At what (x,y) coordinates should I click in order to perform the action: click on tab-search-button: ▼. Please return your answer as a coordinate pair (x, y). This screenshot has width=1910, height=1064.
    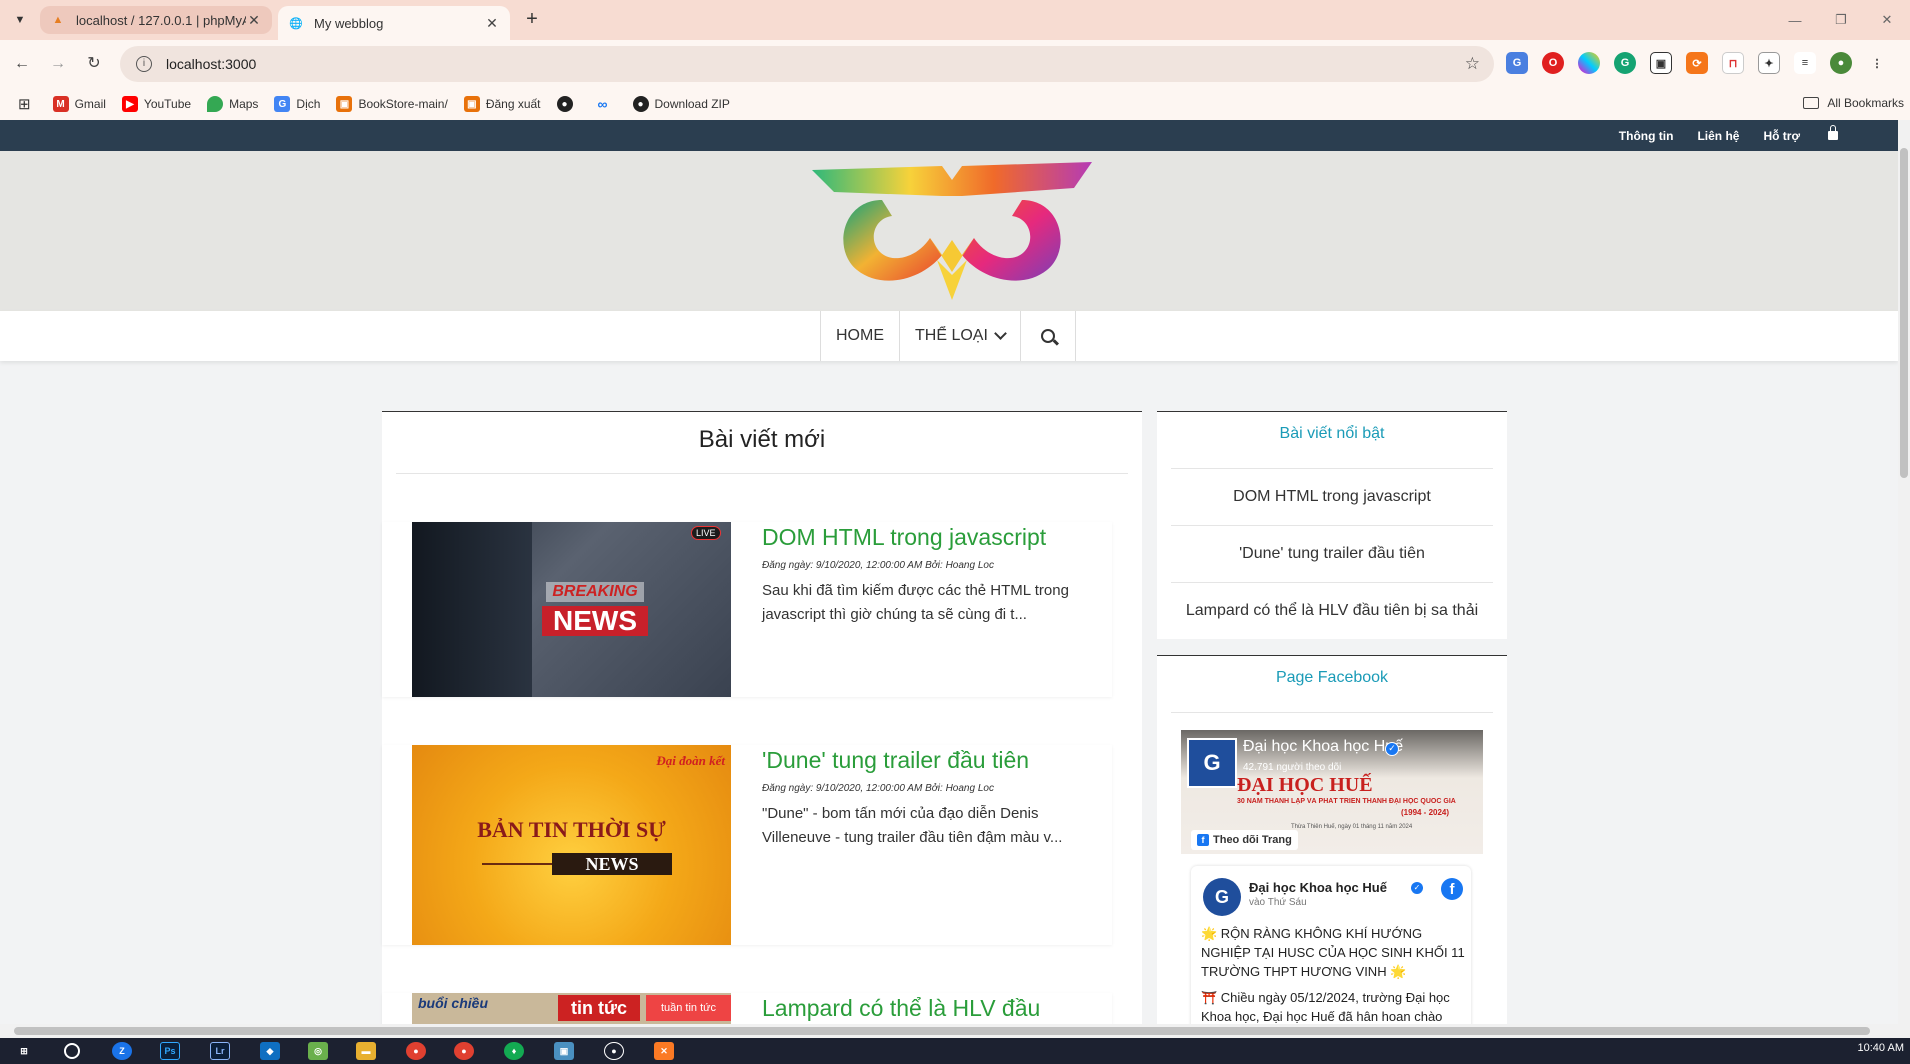
    Looking at the image, I should click on (20, 20).